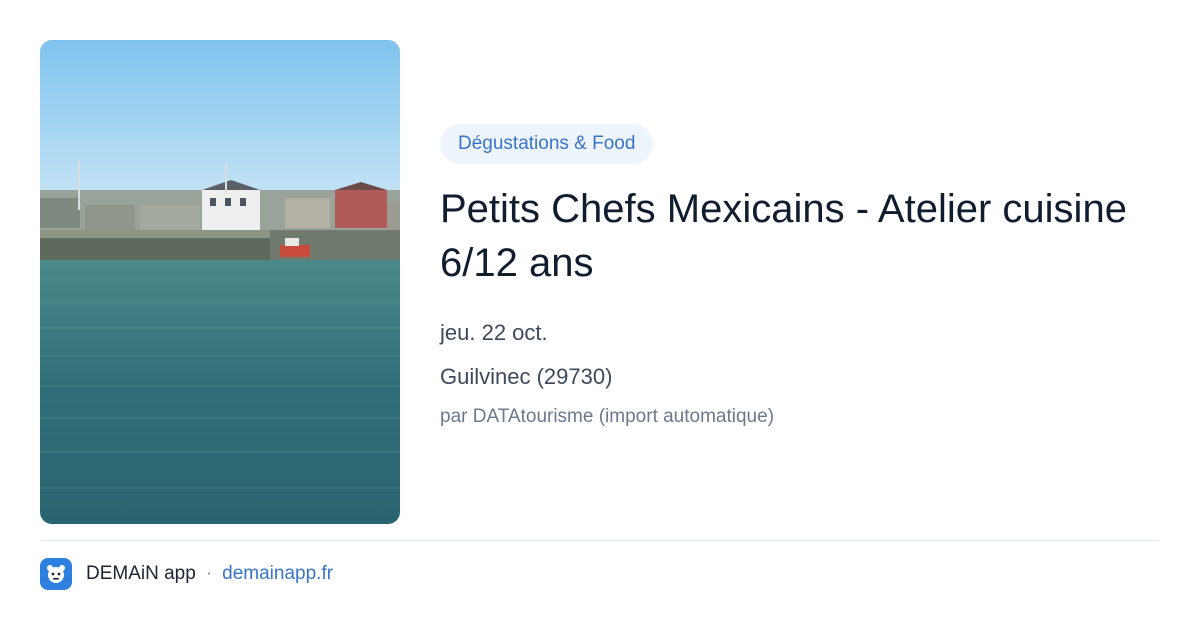  What do you see at coordinates (607, 416) in the screenshot?
I see `event-source: par DATAtourisme (import automatique)` at bounding box center [607, 416].